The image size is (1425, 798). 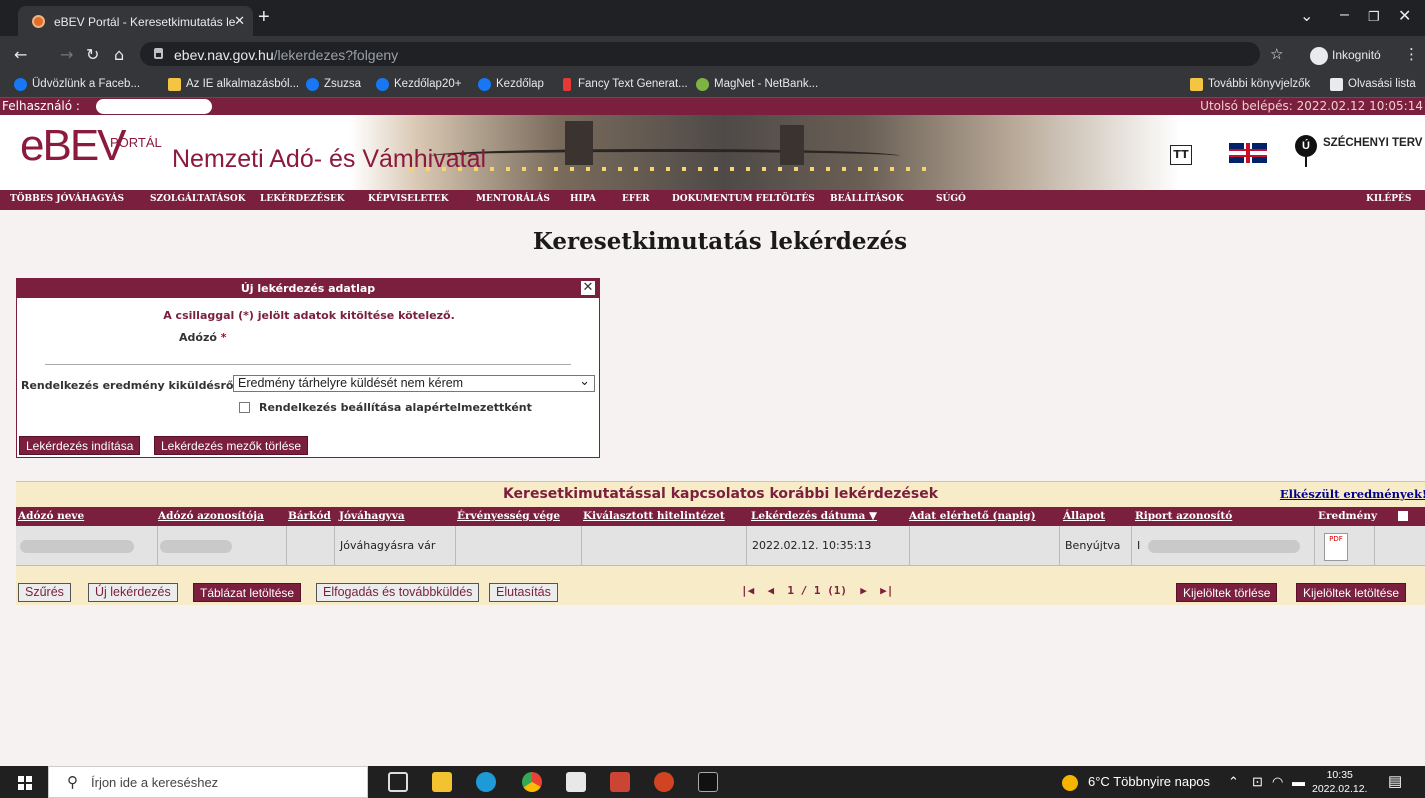 What do you see at coordinates (513, 199) in the screenshot?
I see `menu-item-mentoralas: MENTORÁLÁS` at bounding box center [513, 199].